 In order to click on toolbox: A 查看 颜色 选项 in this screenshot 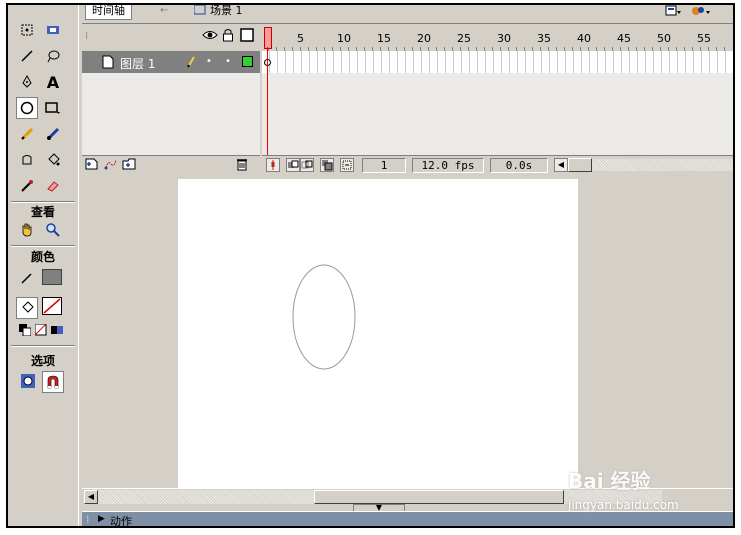, I will do `click(43, 265)`.